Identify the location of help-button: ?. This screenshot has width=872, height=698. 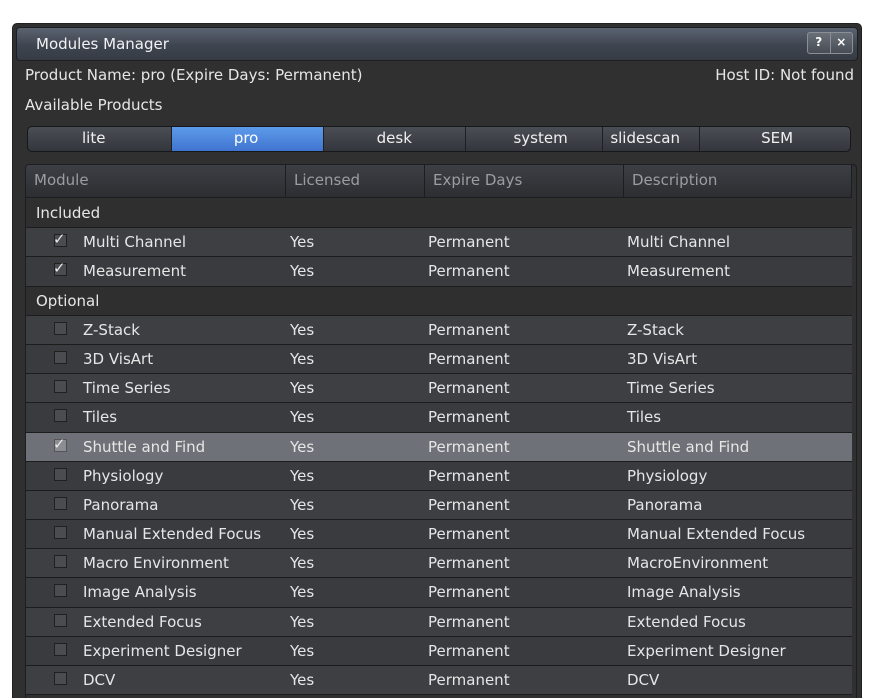
(819, 43).